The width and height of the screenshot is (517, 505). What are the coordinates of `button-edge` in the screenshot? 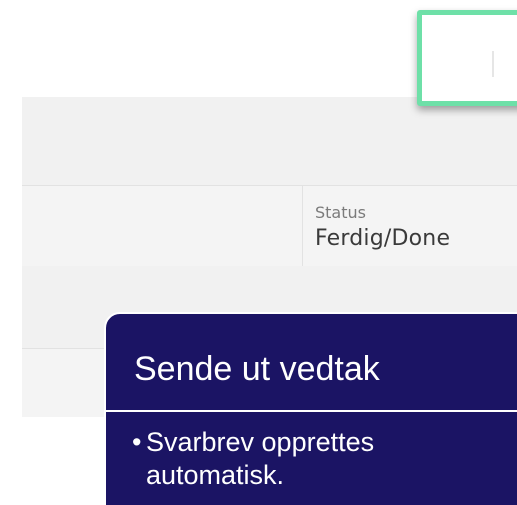 It's located at (493, 64).